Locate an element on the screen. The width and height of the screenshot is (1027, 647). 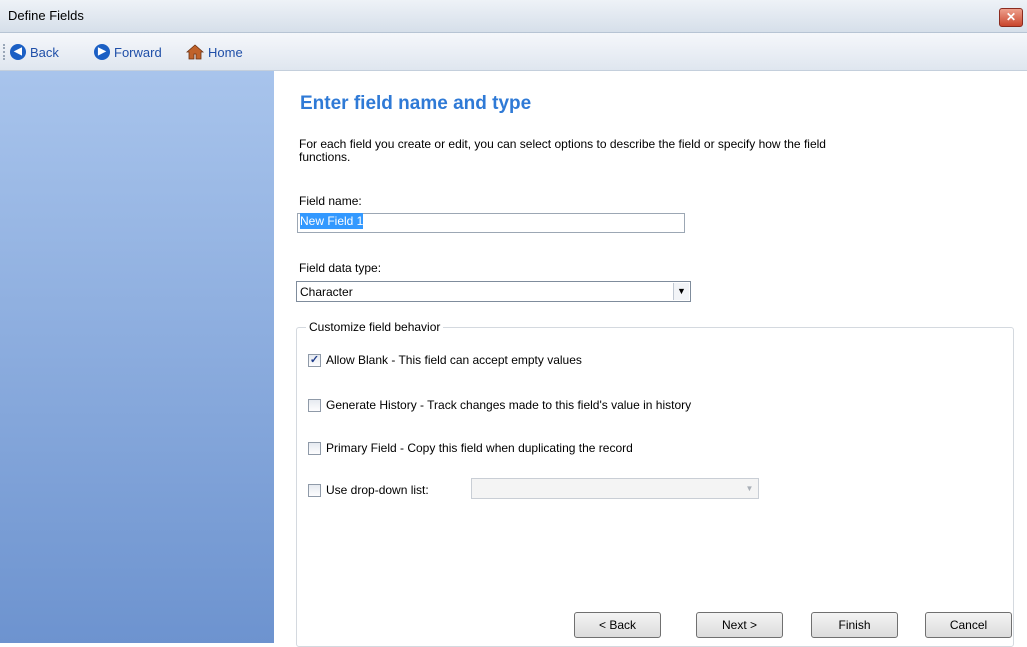
home-icon is located at coordinates (195, 52).